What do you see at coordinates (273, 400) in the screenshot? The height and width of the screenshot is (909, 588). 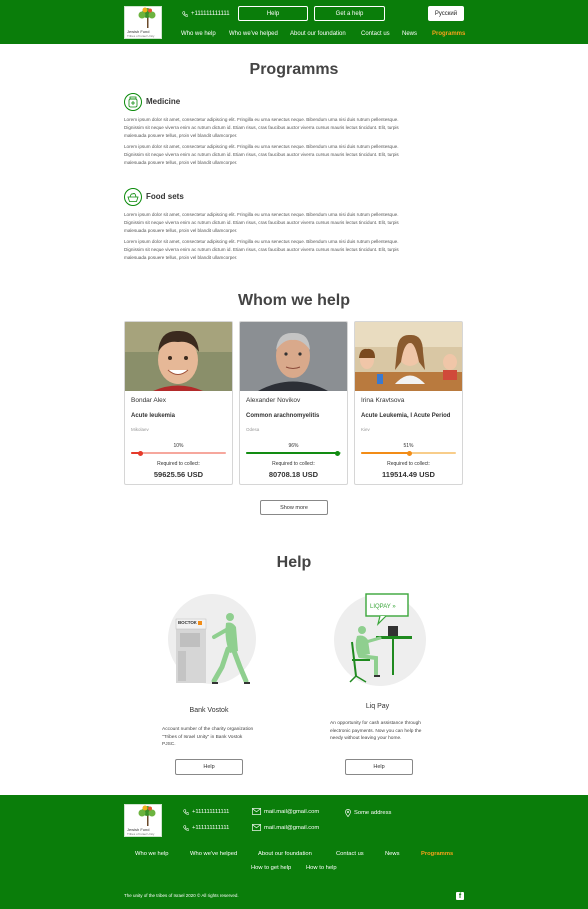 I see `beneficiary-name: Alexander Novikov` at bounding box center [273, 400].